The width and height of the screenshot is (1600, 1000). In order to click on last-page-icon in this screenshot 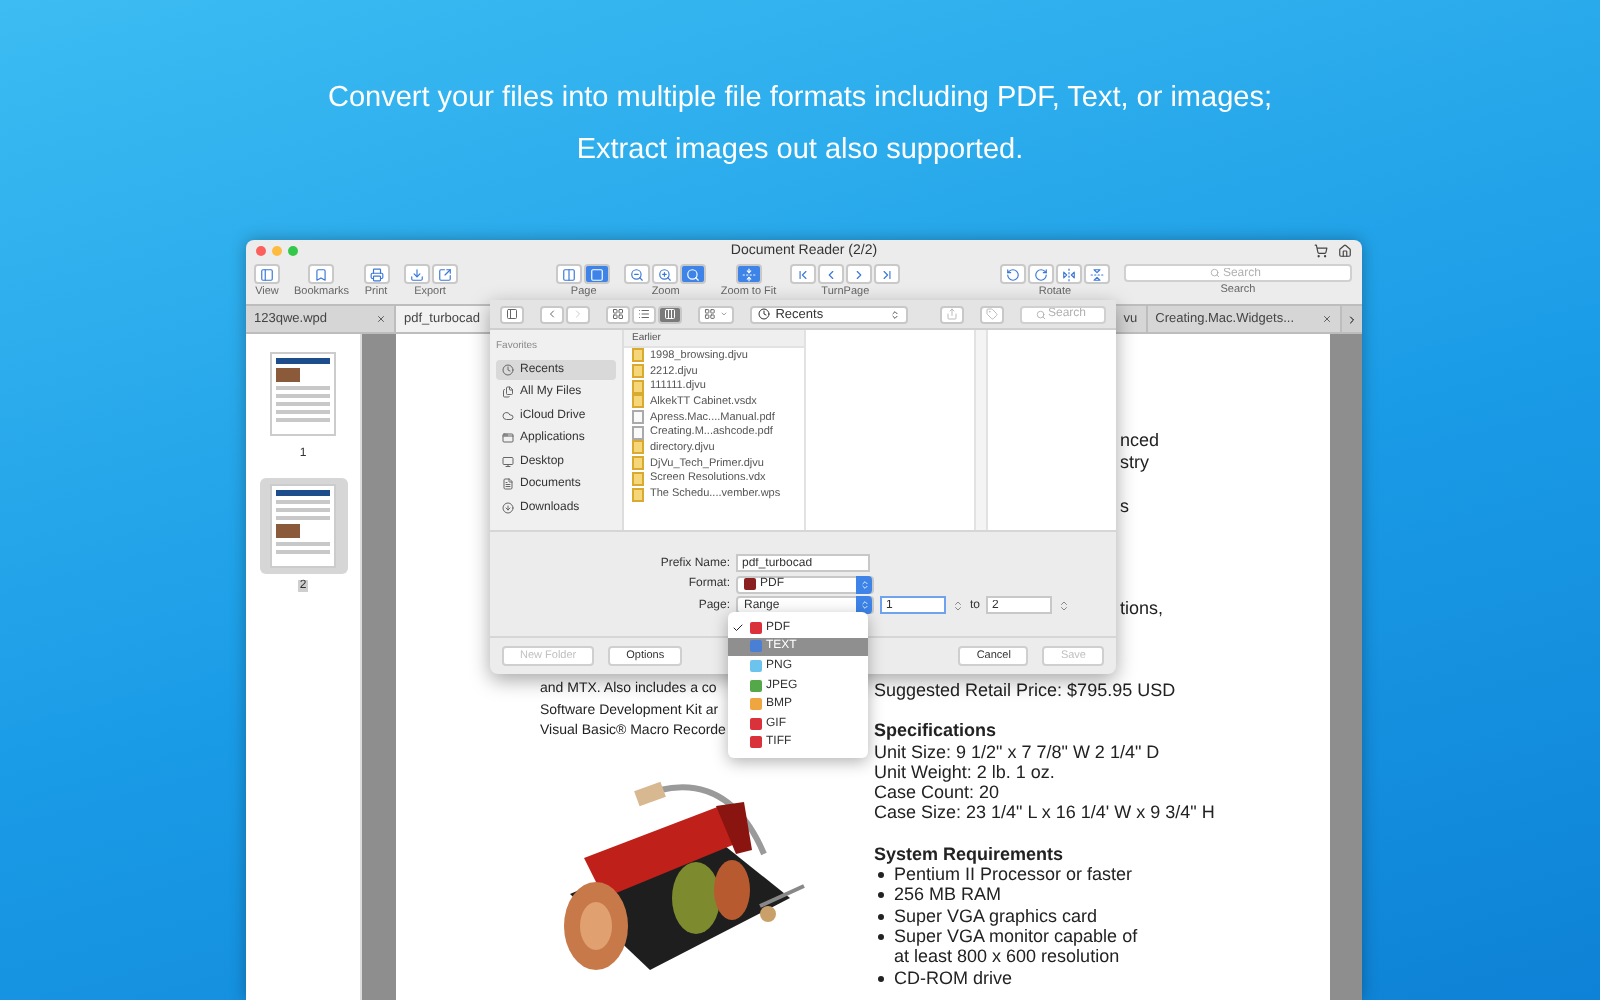, I will do `click(887, 274)`.